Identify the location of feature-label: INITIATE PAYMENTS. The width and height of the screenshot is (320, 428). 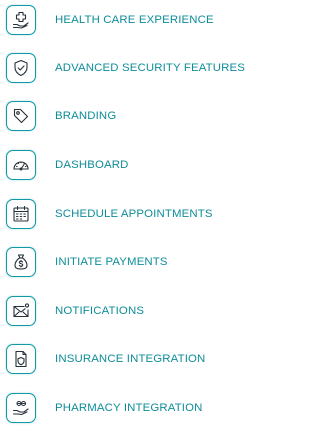
(111, 262).